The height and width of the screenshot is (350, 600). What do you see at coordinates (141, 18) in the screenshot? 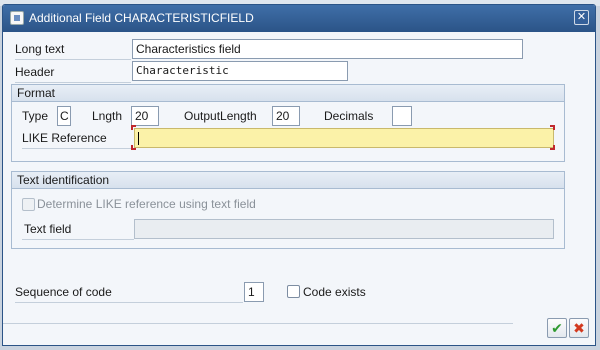
I see `dialog-title: Additional Field CHARACTERISTICFIELD` at bounding box center [141, 18].